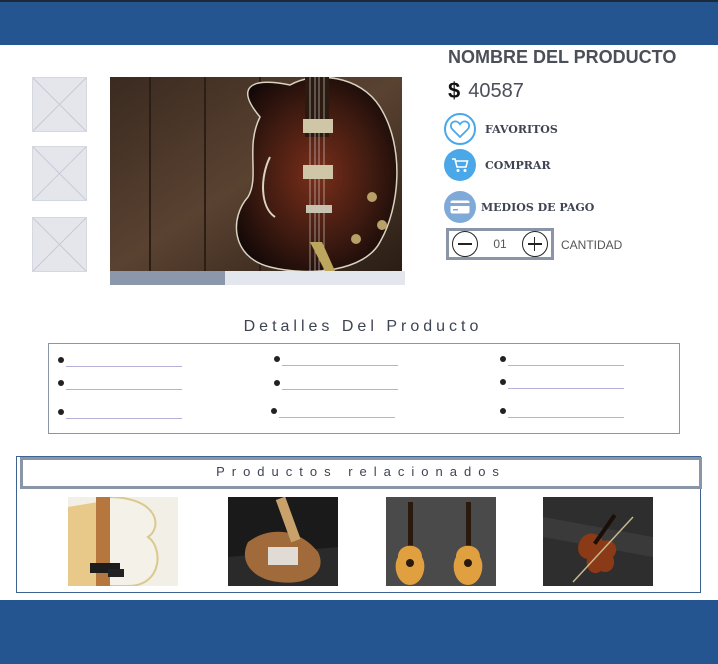  Describe the element at coordinates (496, 90) in the screenshot. I see `product-price: 40587` at that location.